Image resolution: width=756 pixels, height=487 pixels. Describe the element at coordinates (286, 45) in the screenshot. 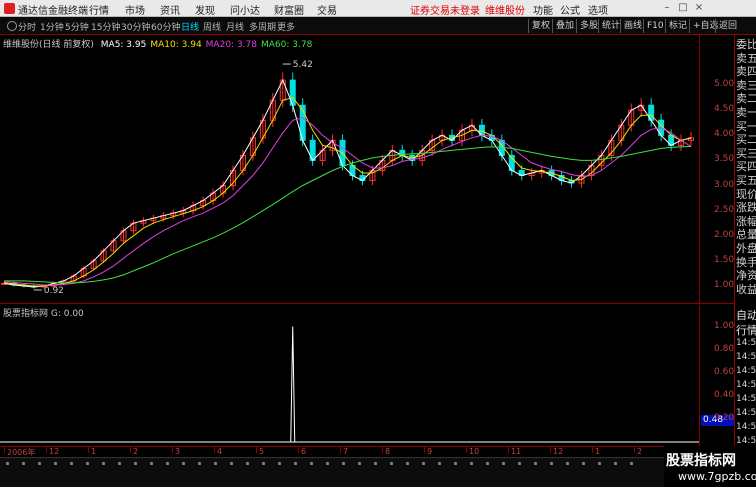

I see `ma-legend-item: MA60: 3.78` at that location.